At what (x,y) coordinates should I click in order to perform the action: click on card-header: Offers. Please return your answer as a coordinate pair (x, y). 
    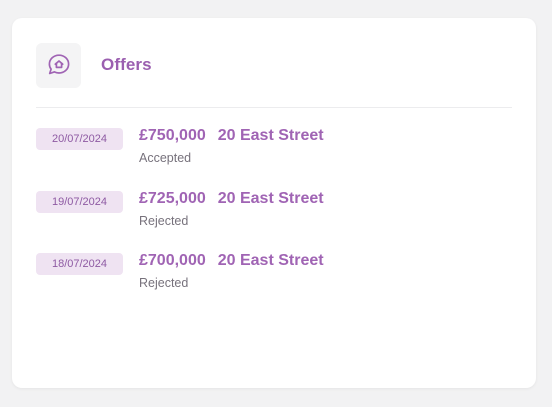
    Looking at the image, I should click on (274, 65).